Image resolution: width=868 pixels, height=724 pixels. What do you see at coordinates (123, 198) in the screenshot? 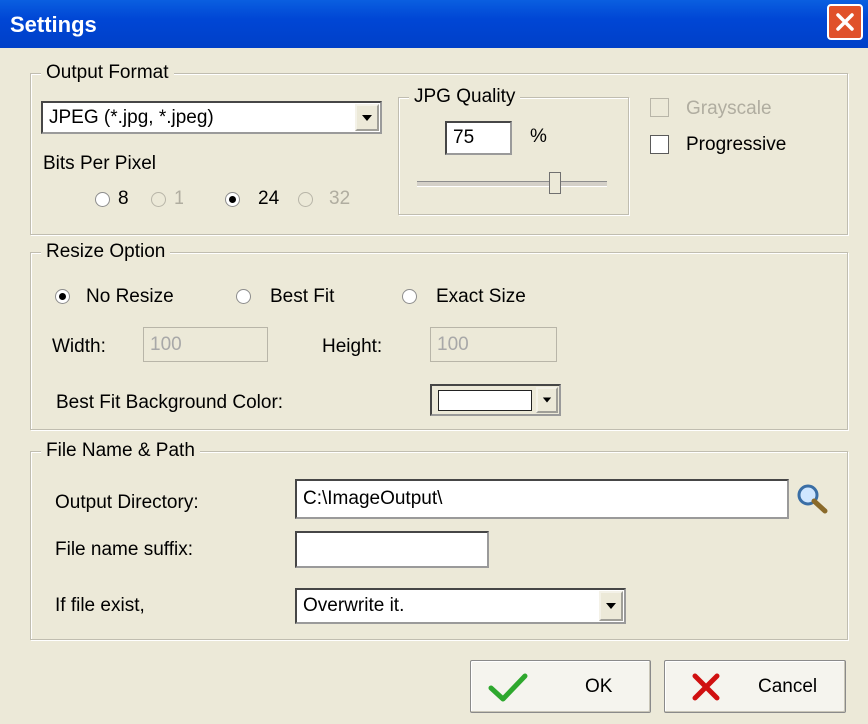
I see `bits-label-8: 8` at bounding box center [123, 198].